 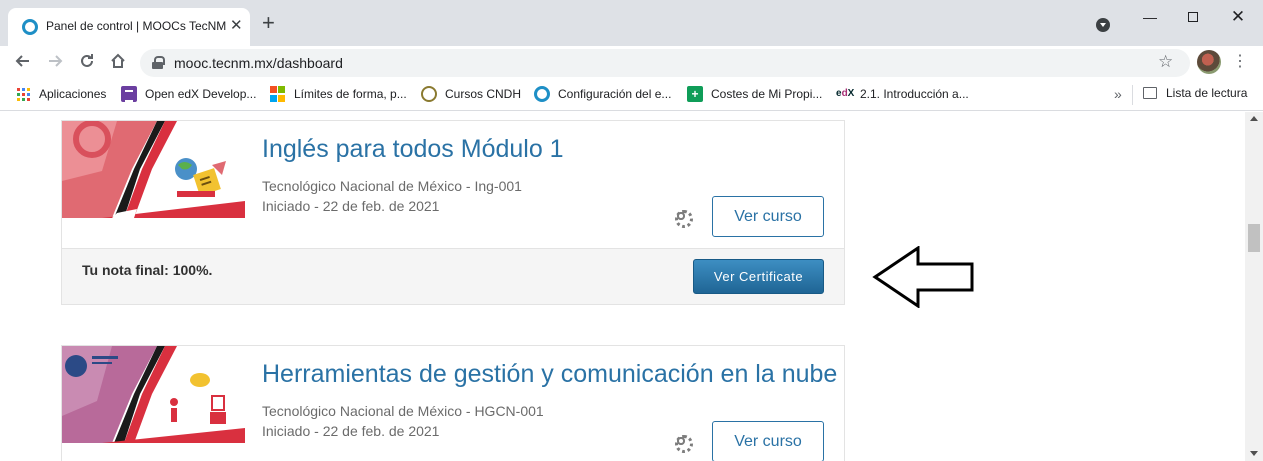 I want to click on course-org: Tecnológico Nacional de México - Ing-001, so click(x=392, y=186).